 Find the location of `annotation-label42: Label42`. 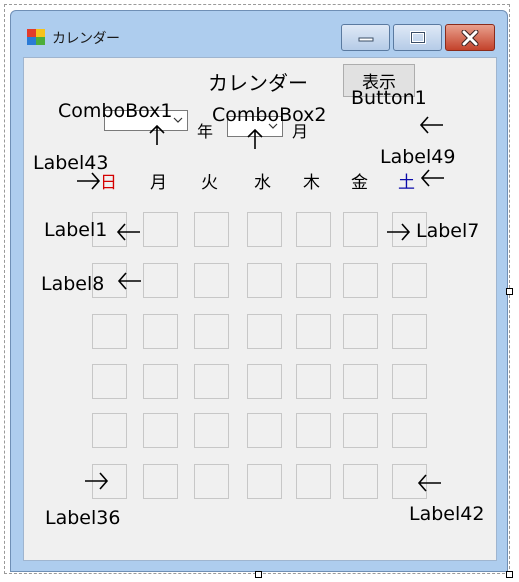

annotation-label42: Label42 is located at coordinates (447, 514).